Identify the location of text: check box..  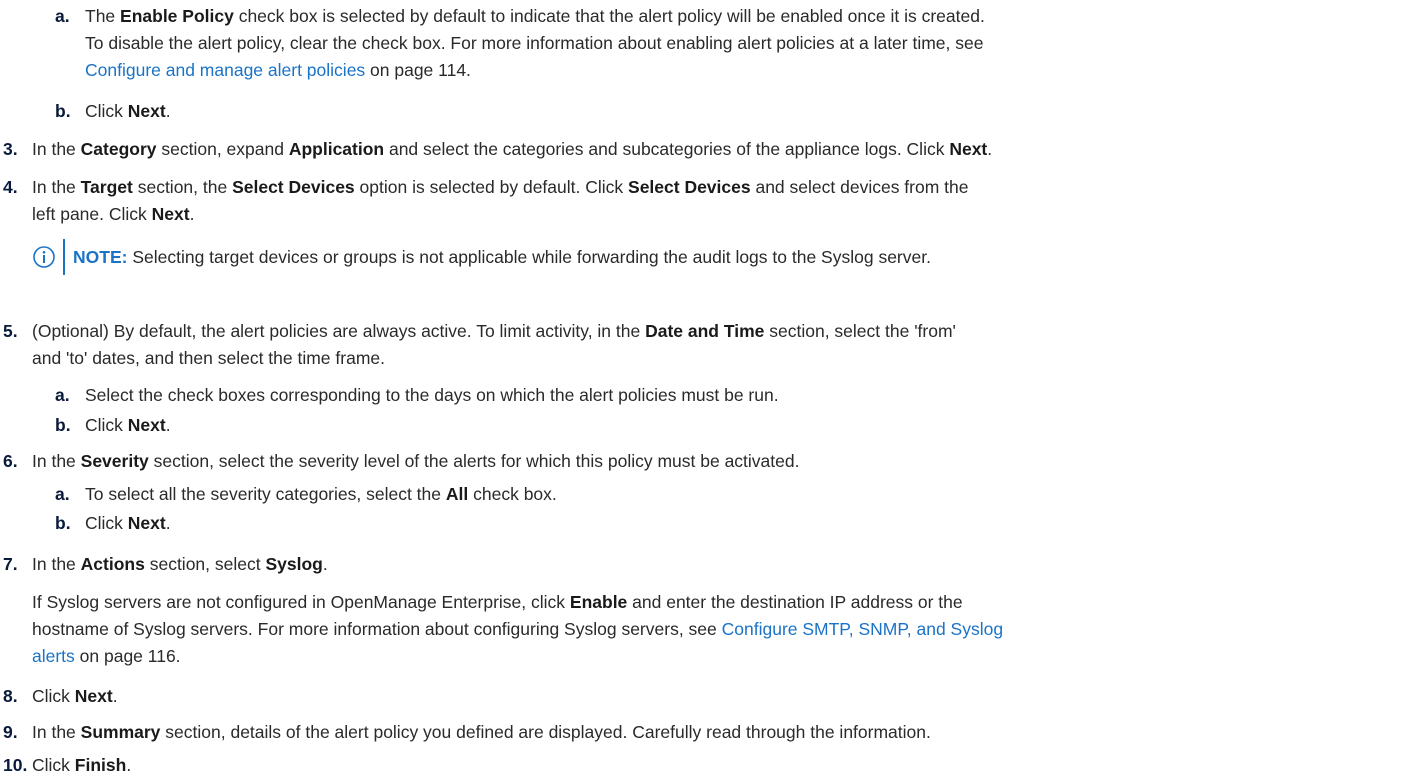
(512, 494).